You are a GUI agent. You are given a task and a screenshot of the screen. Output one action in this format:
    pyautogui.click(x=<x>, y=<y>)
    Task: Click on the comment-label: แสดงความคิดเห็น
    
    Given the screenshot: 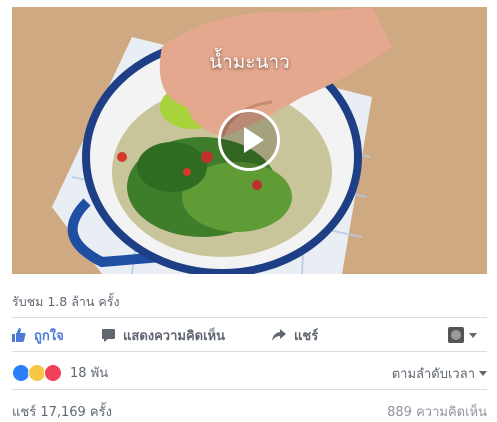 What is the action you would take?
    pyautogui.click(x=174, y=336)
    